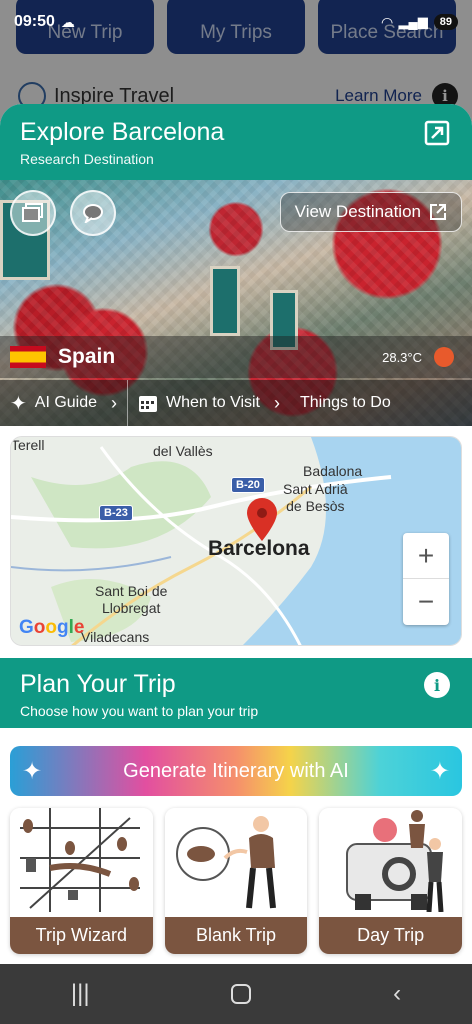 The height and width of the screenshot is (1024, 472). What do you see at coordinates (81, 935) in the screenshot?
I see `trip-wizard-label: Trip Wizard` at bounding box center [81, 935].